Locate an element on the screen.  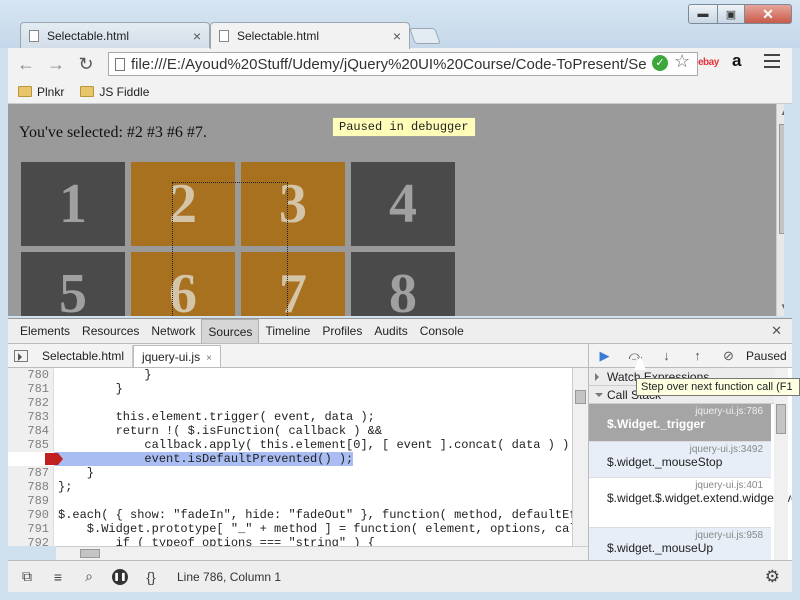
call-stack-frame: jquery-ui.js:3492 $.widget._mouseStop is located at coordinates (680, 460).